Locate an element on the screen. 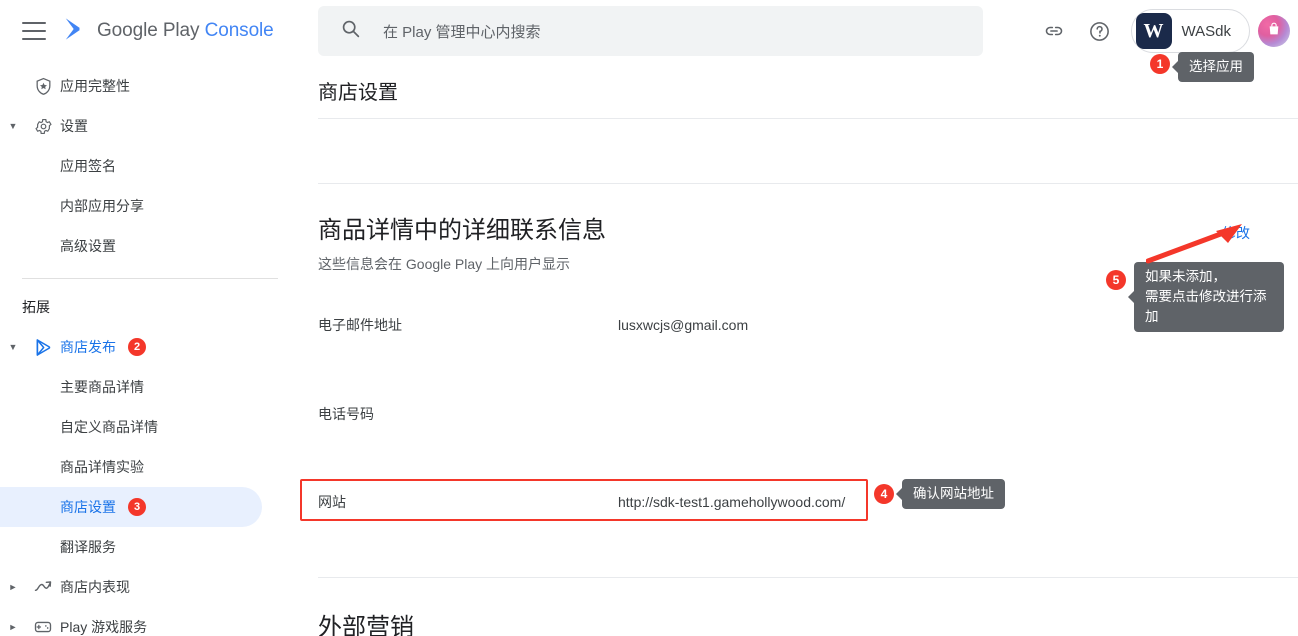  trending-up-icon is located at coordinates (43, 587).